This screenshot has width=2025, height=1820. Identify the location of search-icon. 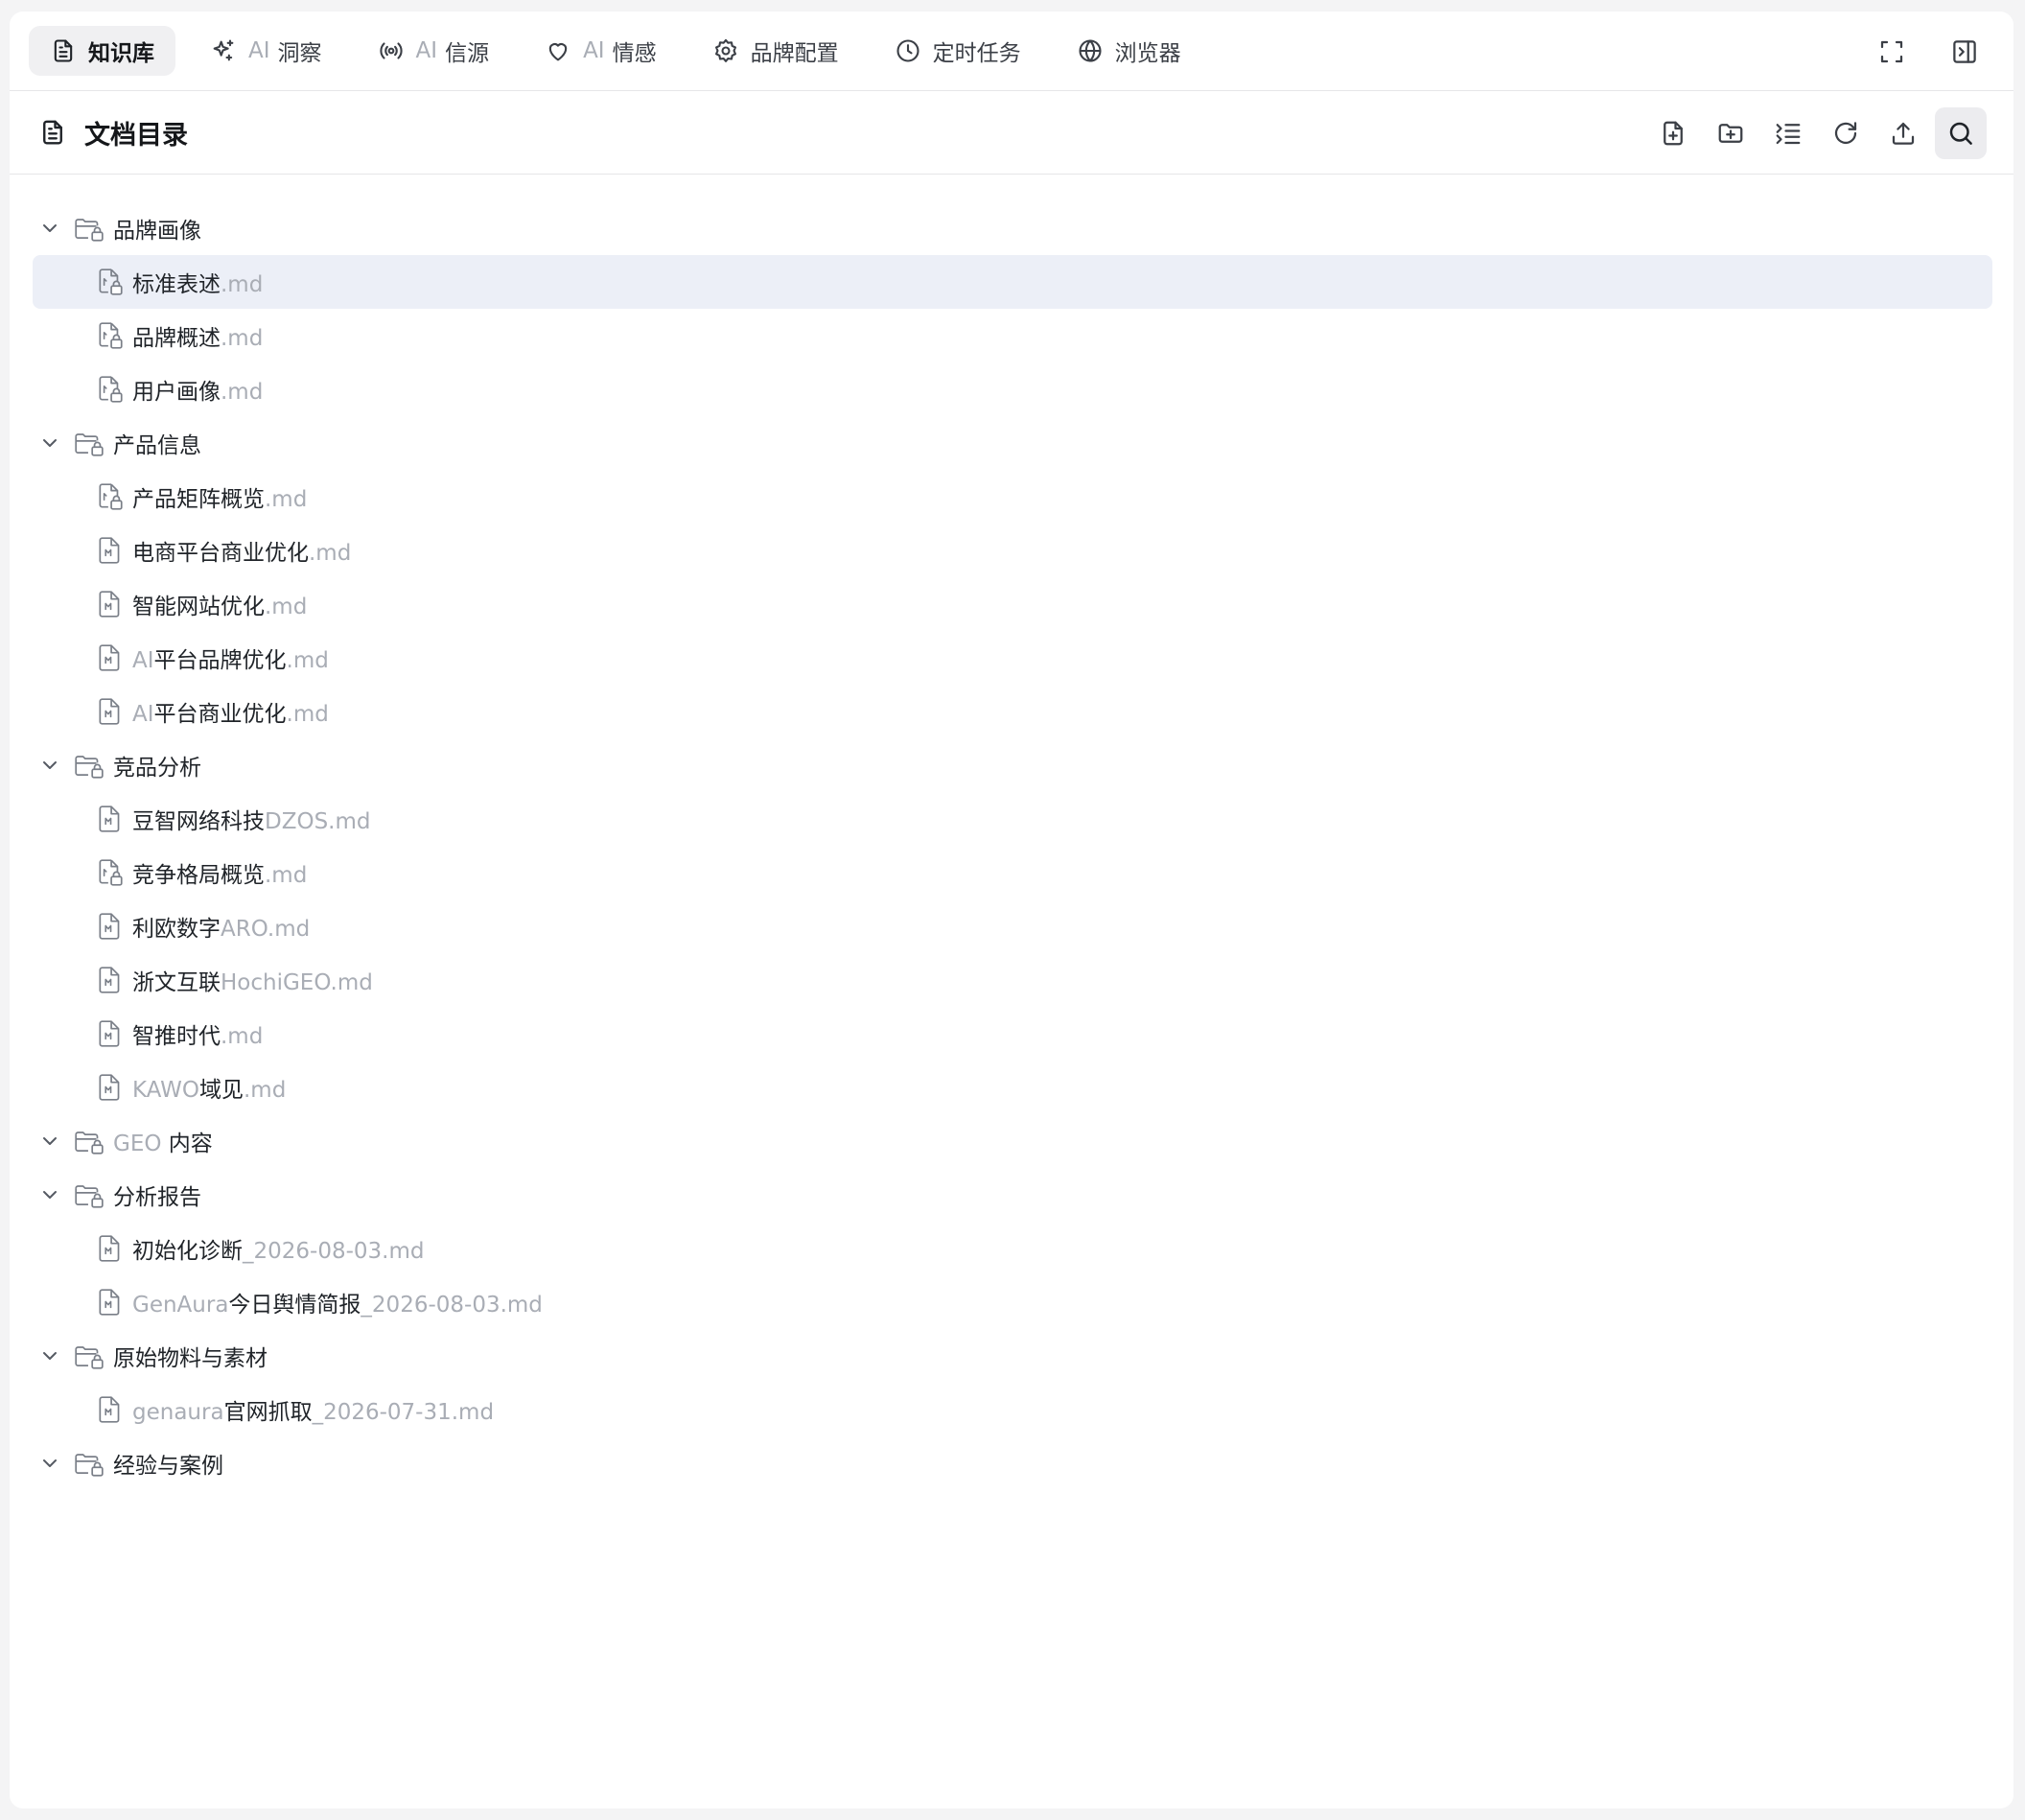
(1960, 133).